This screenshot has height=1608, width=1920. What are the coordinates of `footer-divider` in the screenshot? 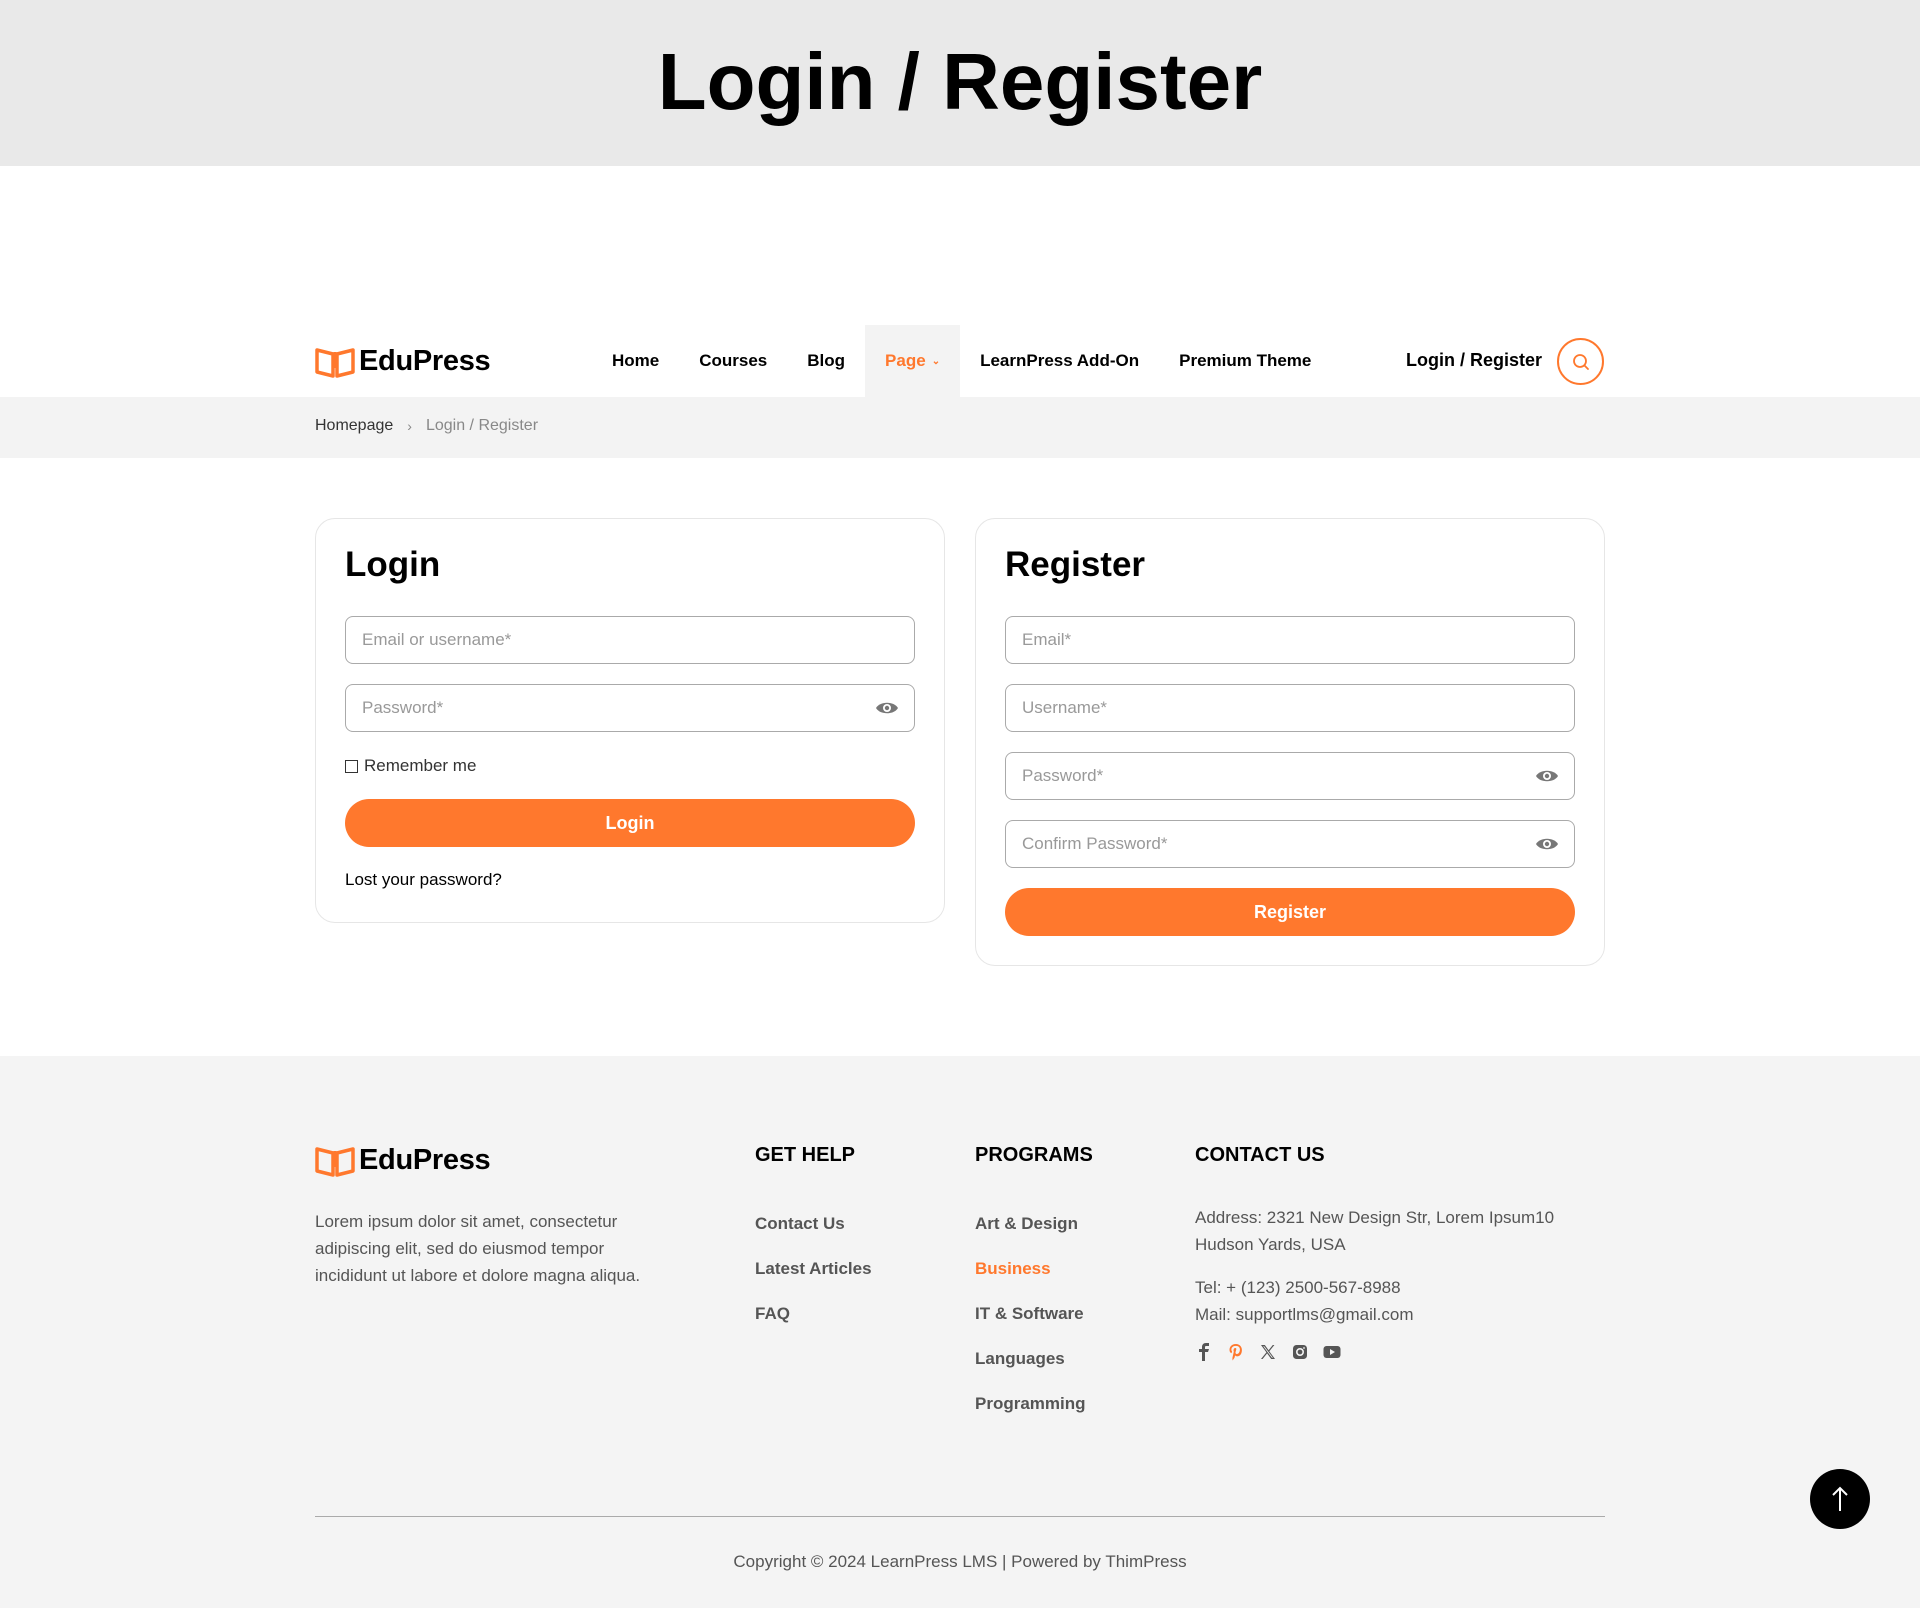 It's located at (960, 1516).